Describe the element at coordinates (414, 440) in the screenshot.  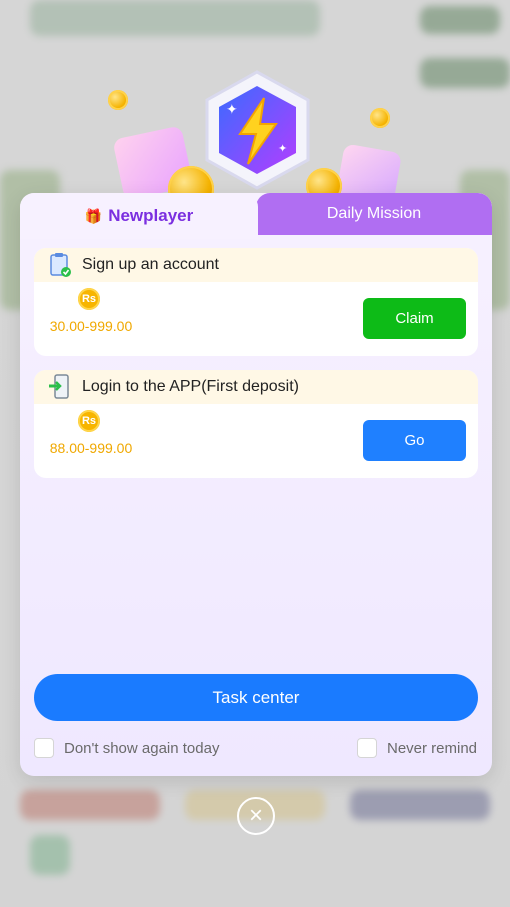
I see `go-button: Go` at that location.